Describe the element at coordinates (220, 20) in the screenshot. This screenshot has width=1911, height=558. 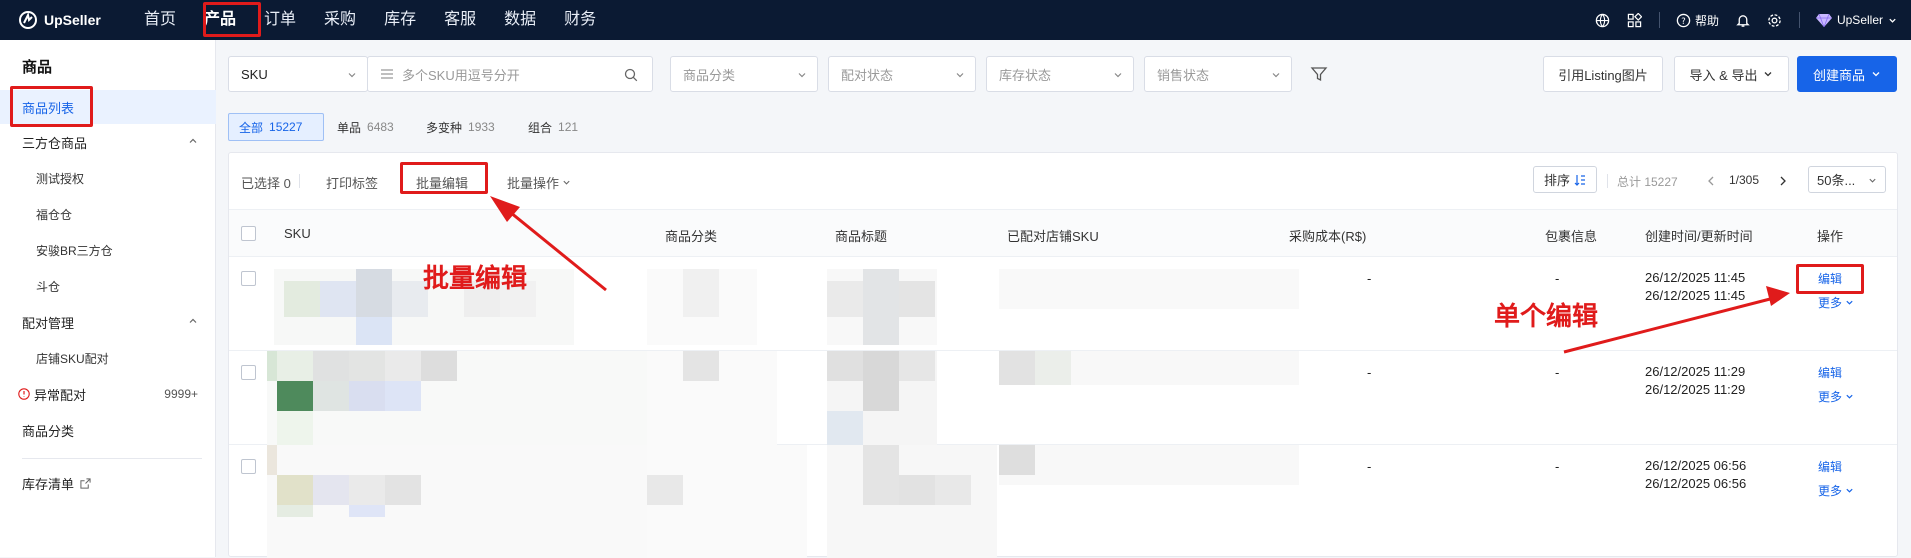
I see `nav-products: 产品` at that location.